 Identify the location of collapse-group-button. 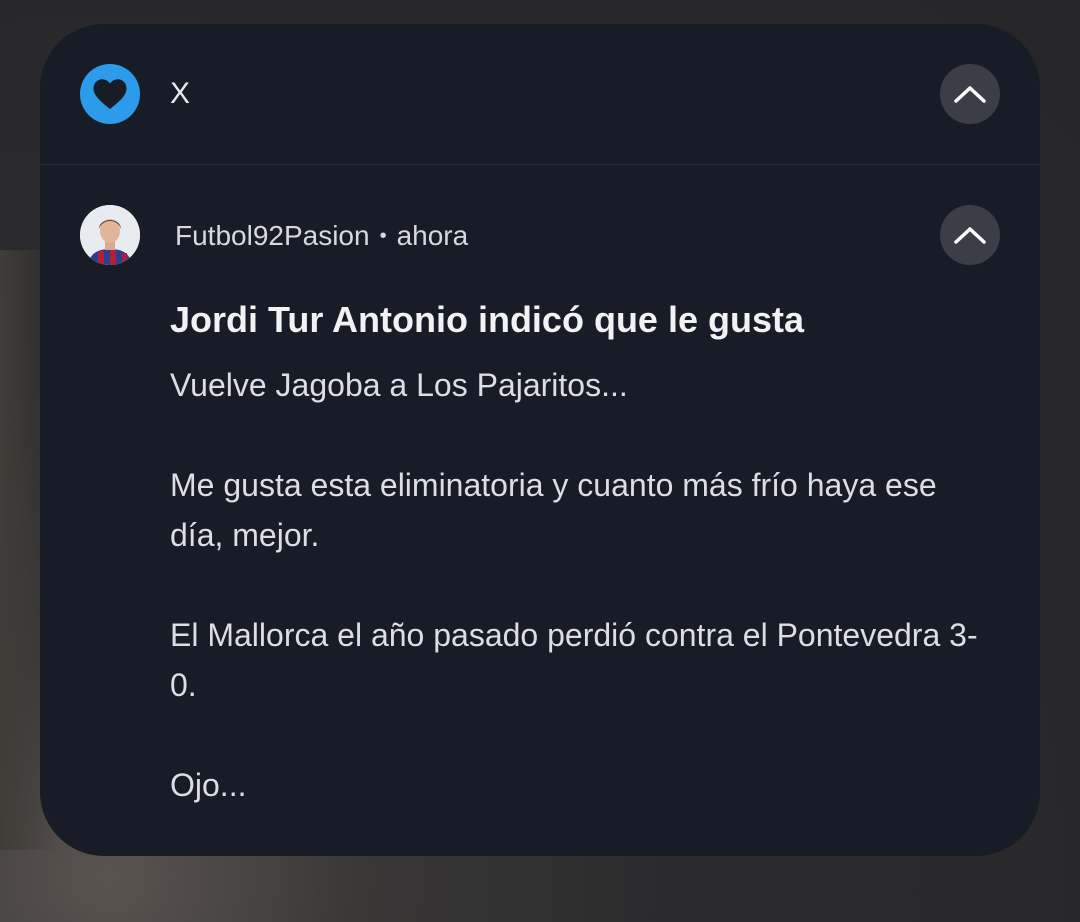
(970, 94).